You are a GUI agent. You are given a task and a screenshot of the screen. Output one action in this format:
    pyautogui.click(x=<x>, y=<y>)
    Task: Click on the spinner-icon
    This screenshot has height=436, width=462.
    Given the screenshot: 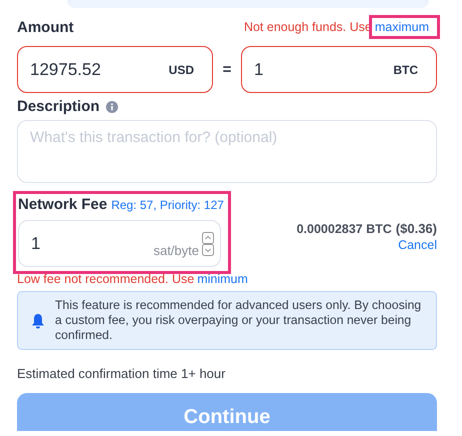 What is the action you would take?
    pyautogui.click(x=208, y=244)
    